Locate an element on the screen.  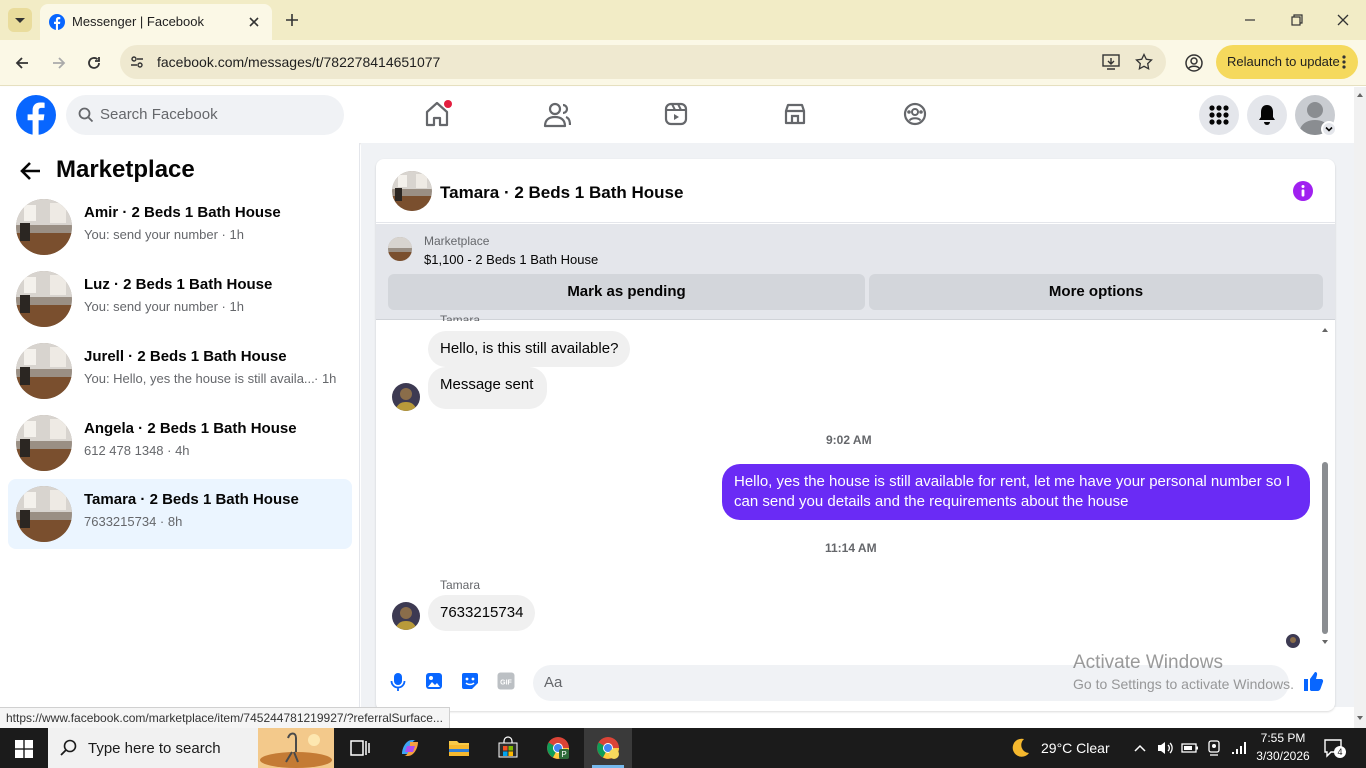
install-app-icon is located at coordinates (1111, 62).